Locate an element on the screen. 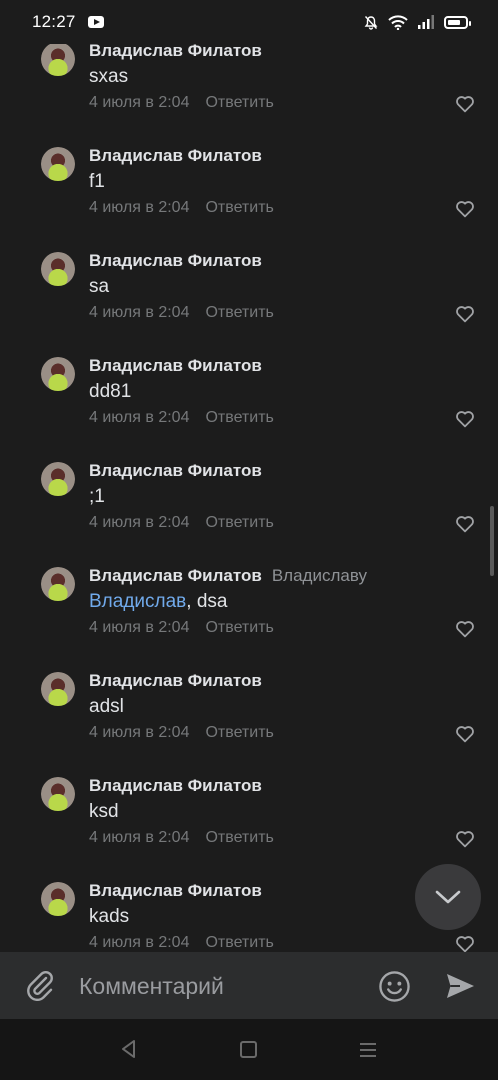 The image size is (498, 1080). comment-text: ;1 is located at coordinates (97, 496).